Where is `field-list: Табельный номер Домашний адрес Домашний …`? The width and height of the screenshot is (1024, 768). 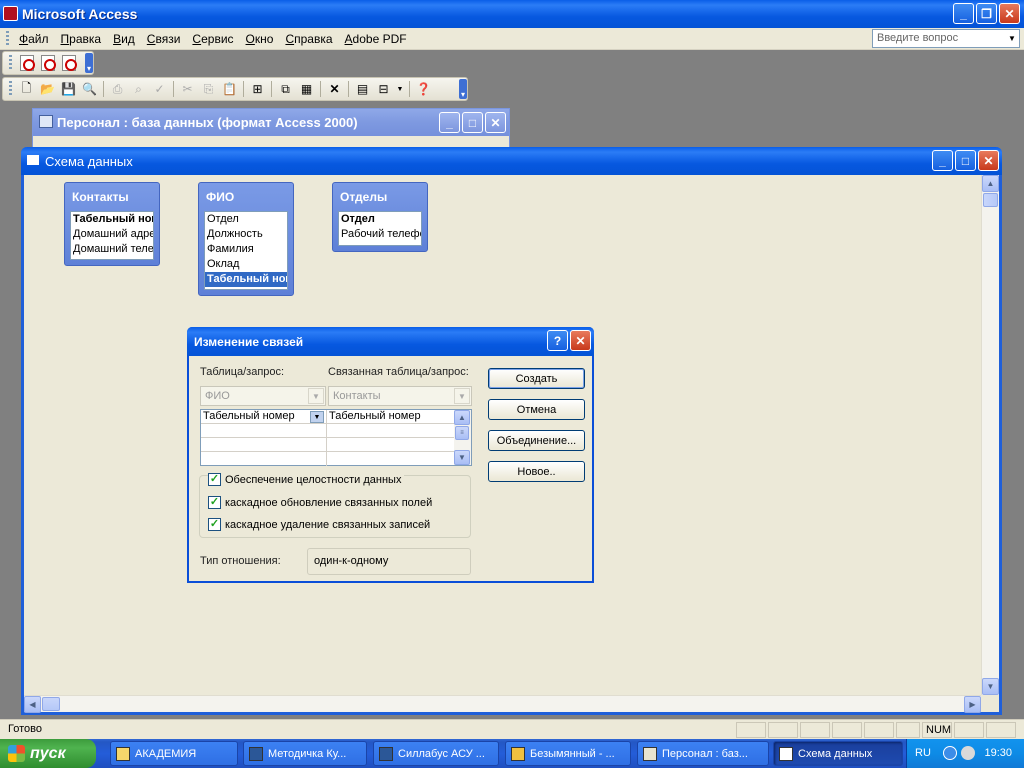 field-list: Табельный номер Домашний адрес Домашний … is located at coordinates (112, 235).